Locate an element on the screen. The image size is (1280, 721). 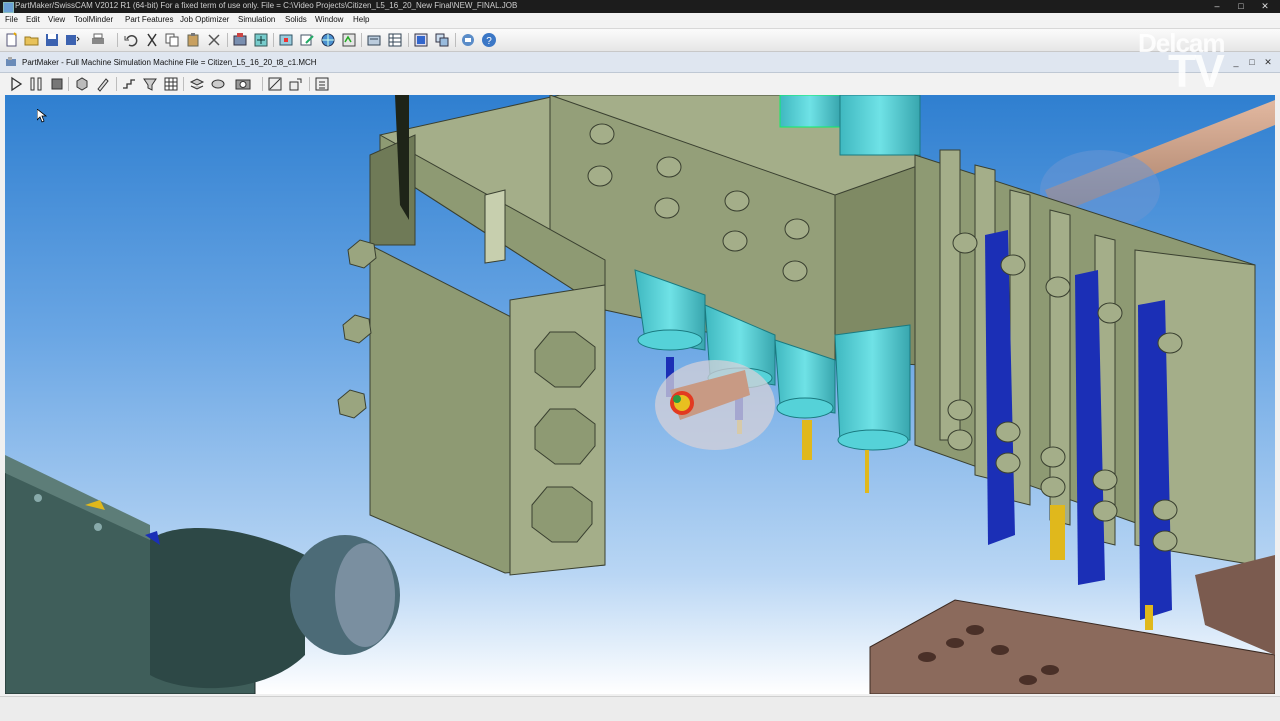
layers-icon is located at coordinates (197, 84).